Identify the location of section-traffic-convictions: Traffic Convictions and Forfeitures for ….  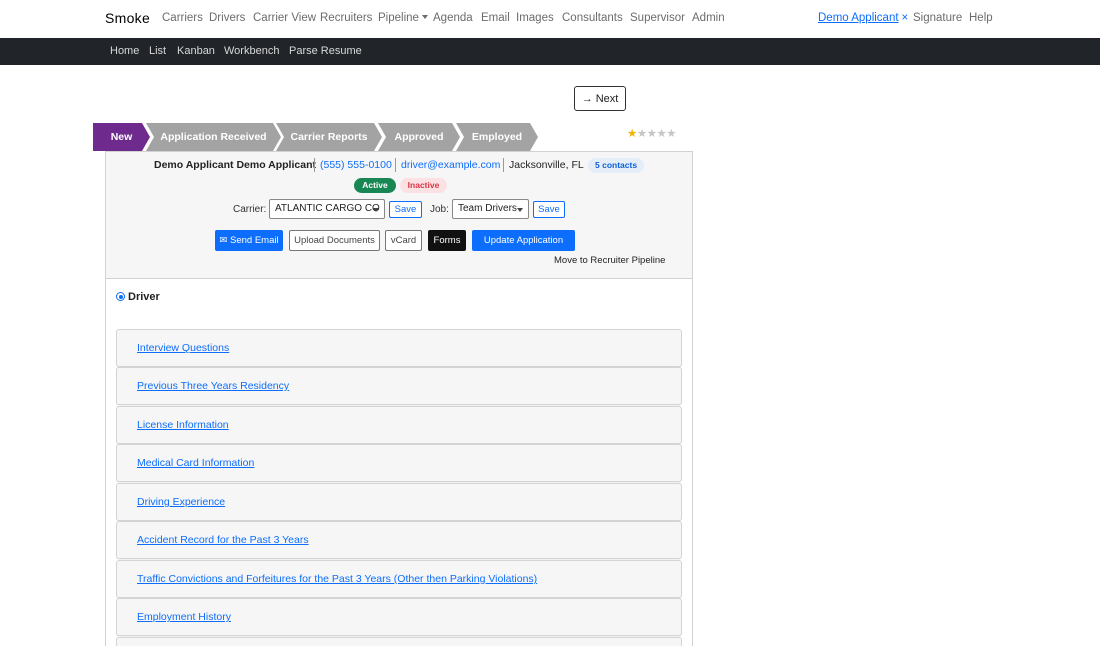
(399, 579).